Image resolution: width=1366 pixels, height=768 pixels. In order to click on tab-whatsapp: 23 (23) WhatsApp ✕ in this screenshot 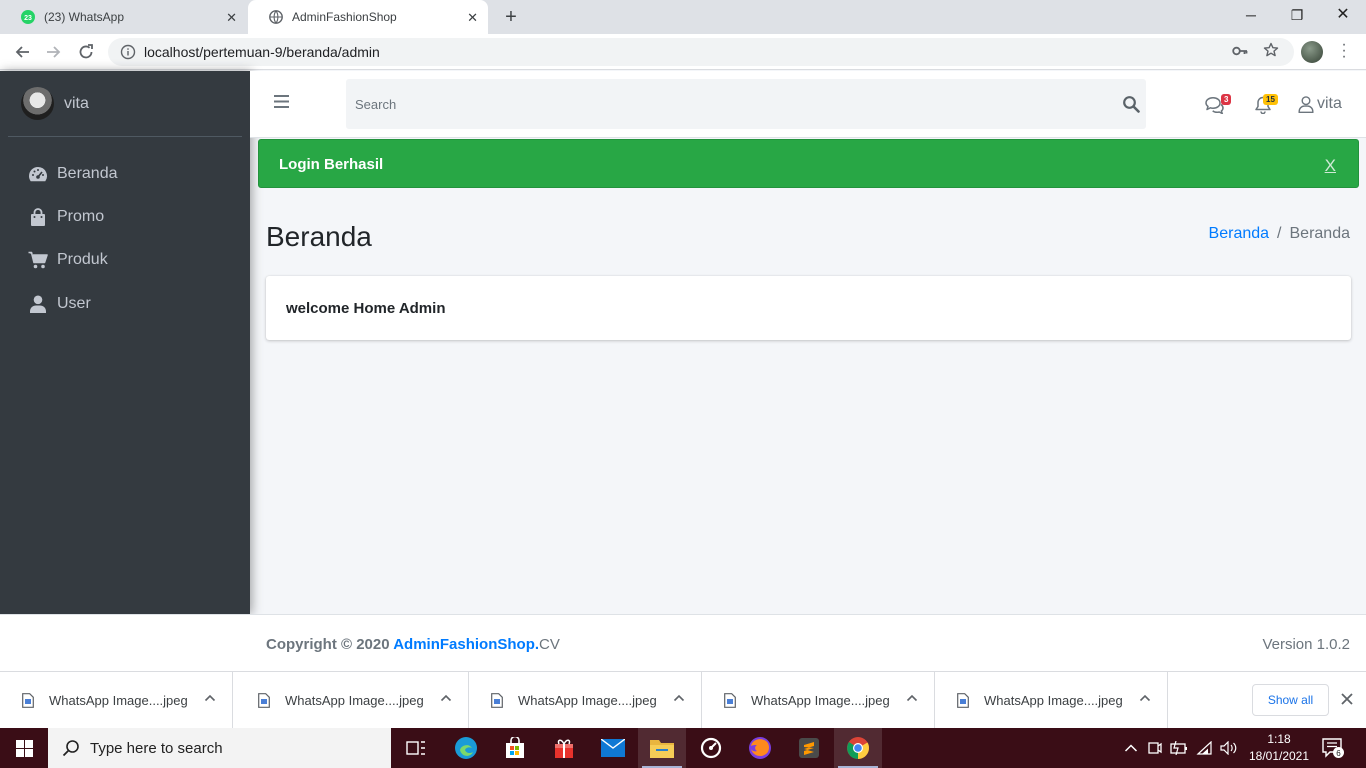, I will do `click(123, 17)`.